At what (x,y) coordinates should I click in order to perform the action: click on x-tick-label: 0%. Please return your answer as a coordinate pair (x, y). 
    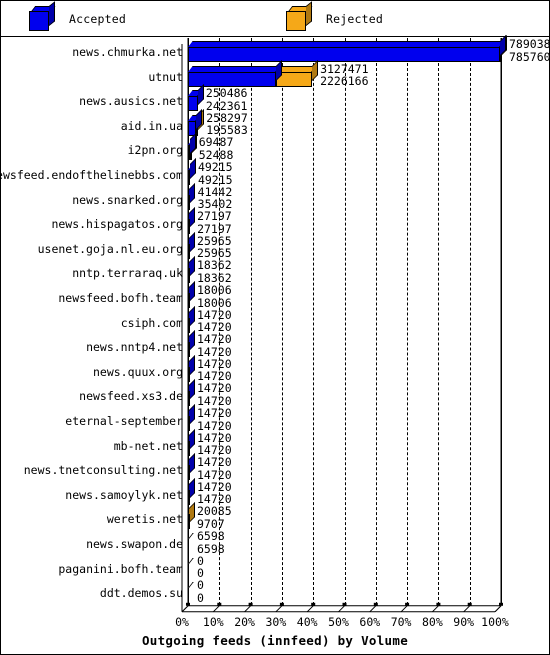
    Looking at the image, I should click on (182, 621).